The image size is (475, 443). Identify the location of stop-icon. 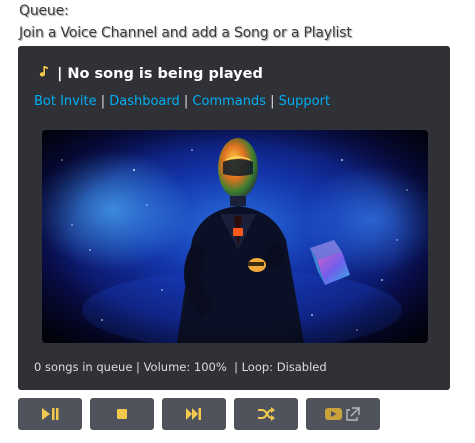
(122, 414).